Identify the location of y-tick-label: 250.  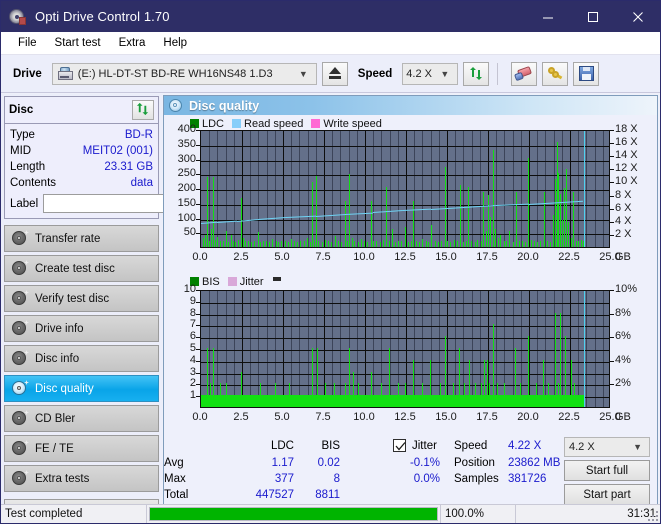
(186, 173).